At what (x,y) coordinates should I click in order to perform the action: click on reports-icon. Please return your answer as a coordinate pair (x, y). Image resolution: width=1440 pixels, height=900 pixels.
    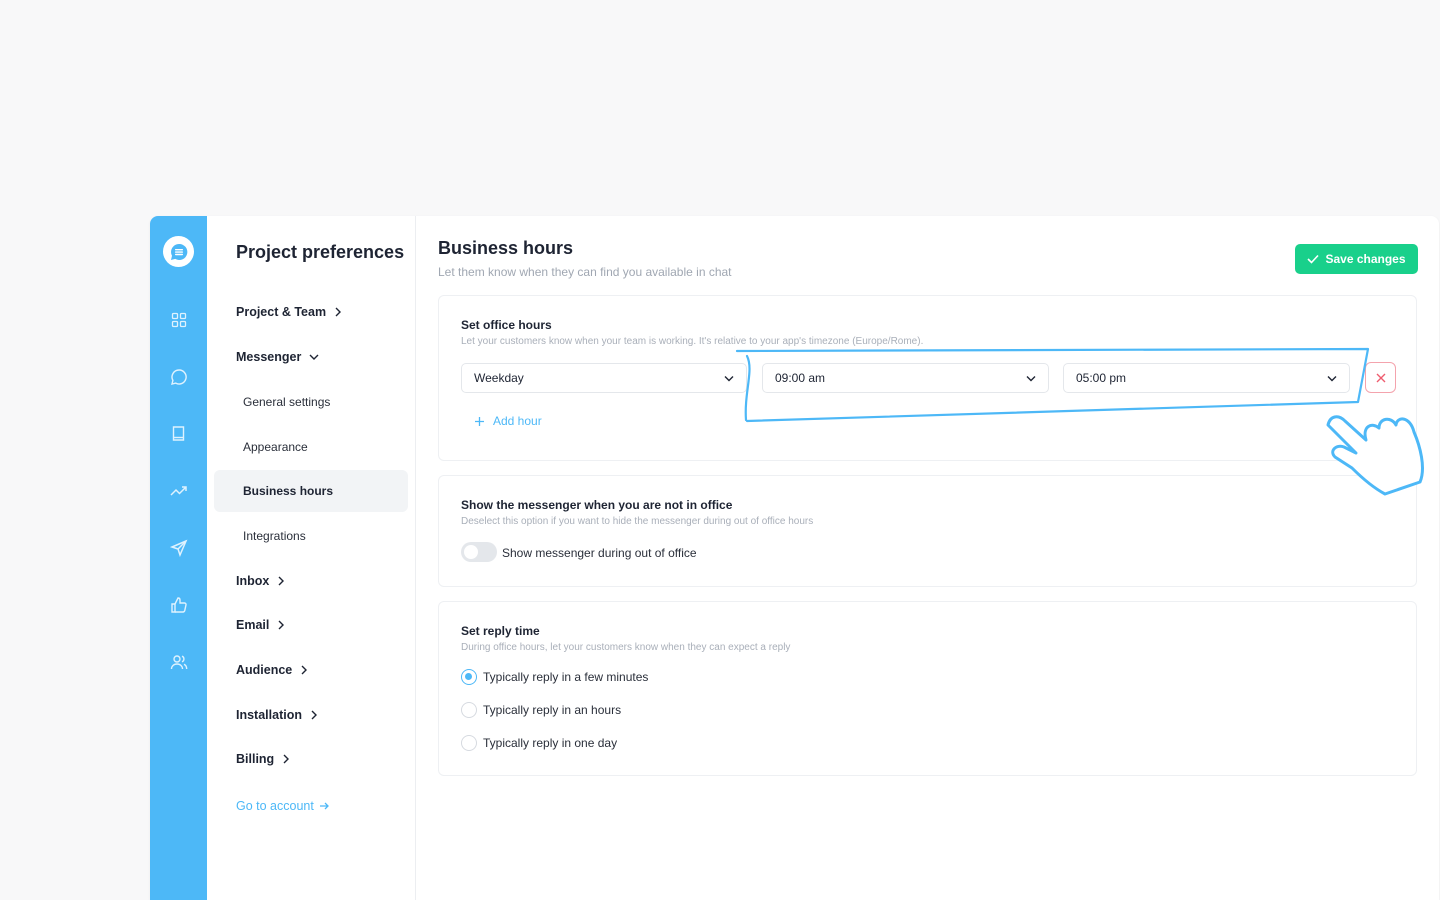
    Looking at the image, I should click on (179, 491).